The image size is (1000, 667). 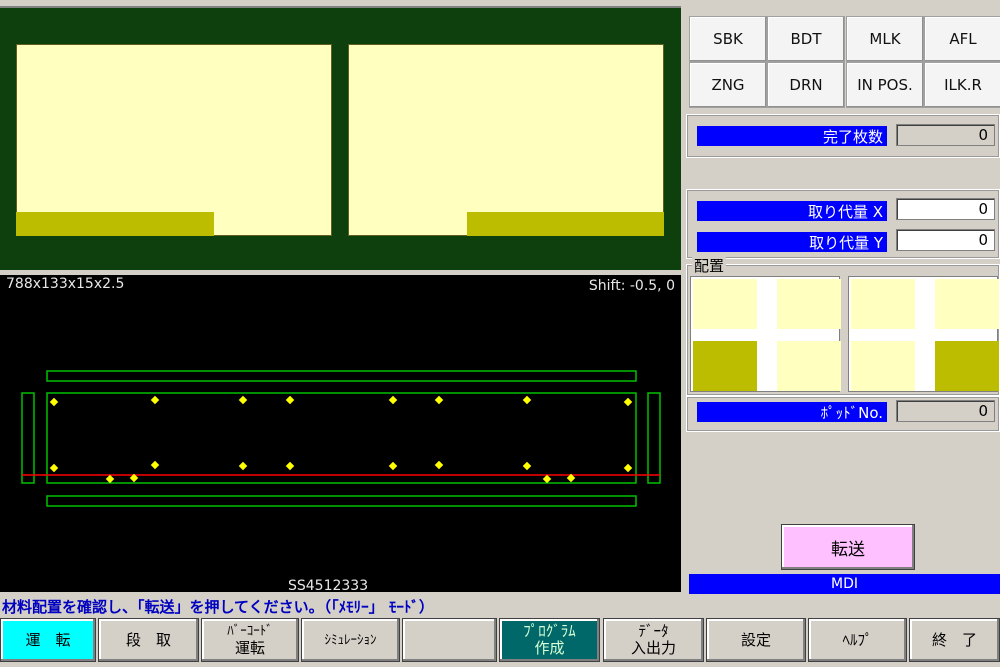 I want to click on outline-bottom-bar, so click(x=341, y=501).